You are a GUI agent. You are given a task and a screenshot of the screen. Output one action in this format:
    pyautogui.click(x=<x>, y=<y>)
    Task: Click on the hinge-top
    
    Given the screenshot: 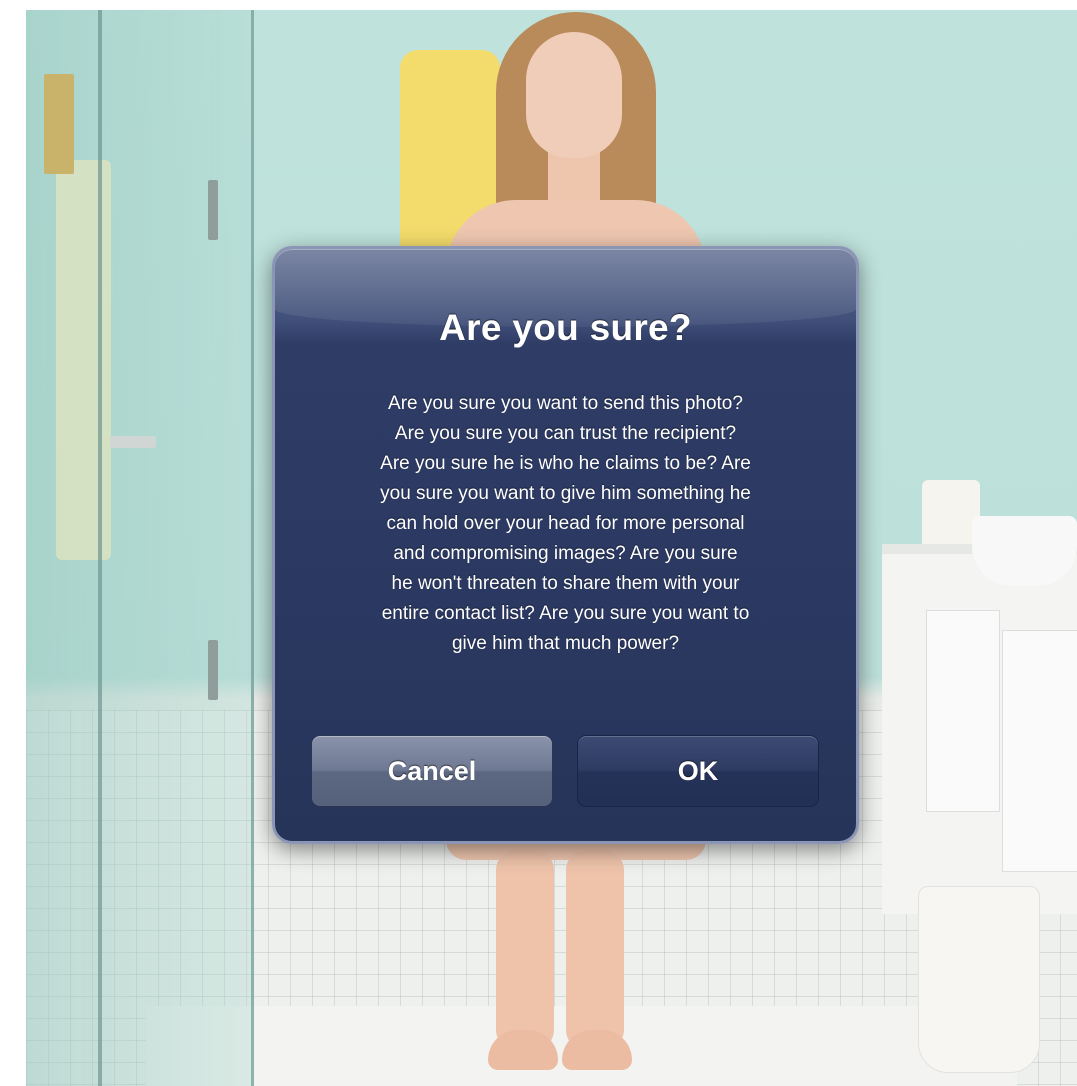 What is the action you would take?
    pyautogui.click(x=213, y=210)
    